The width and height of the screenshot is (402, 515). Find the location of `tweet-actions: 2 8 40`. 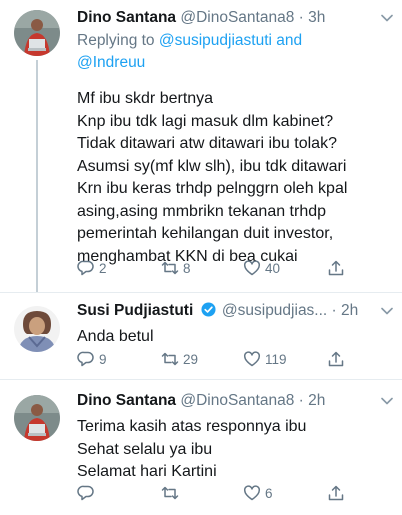

tweet-actions: 2 8 40 is located at coordinates (217, 268).